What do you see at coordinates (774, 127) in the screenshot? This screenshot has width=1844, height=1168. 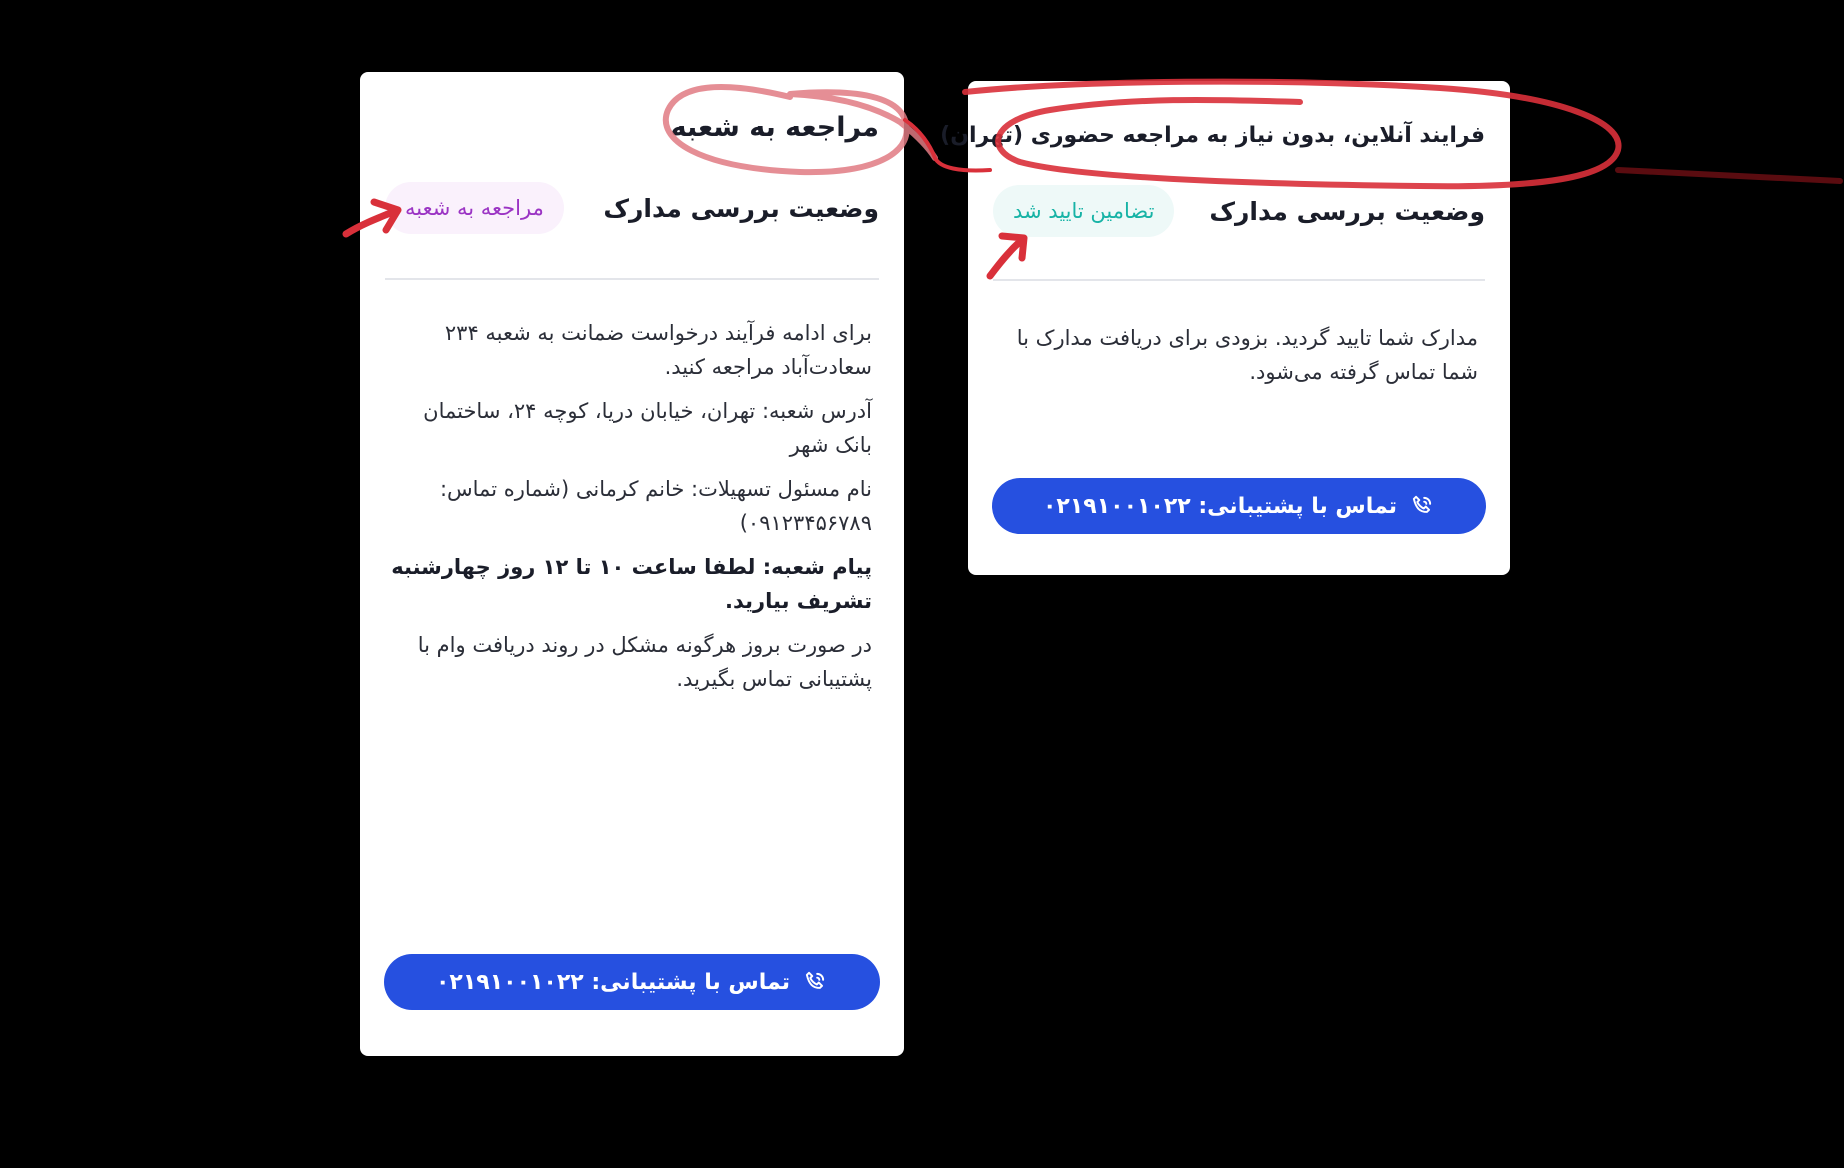 I see `card-title: مراجعه به شعبه` at bounding box center [774, 127].